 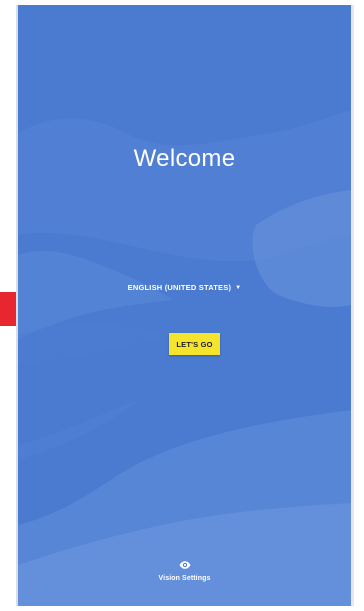 What do you see at coordinates (184, 571) in the screenshot?
I see `vision-settings-button: Vision Settings` at bounding box center [184, 571].